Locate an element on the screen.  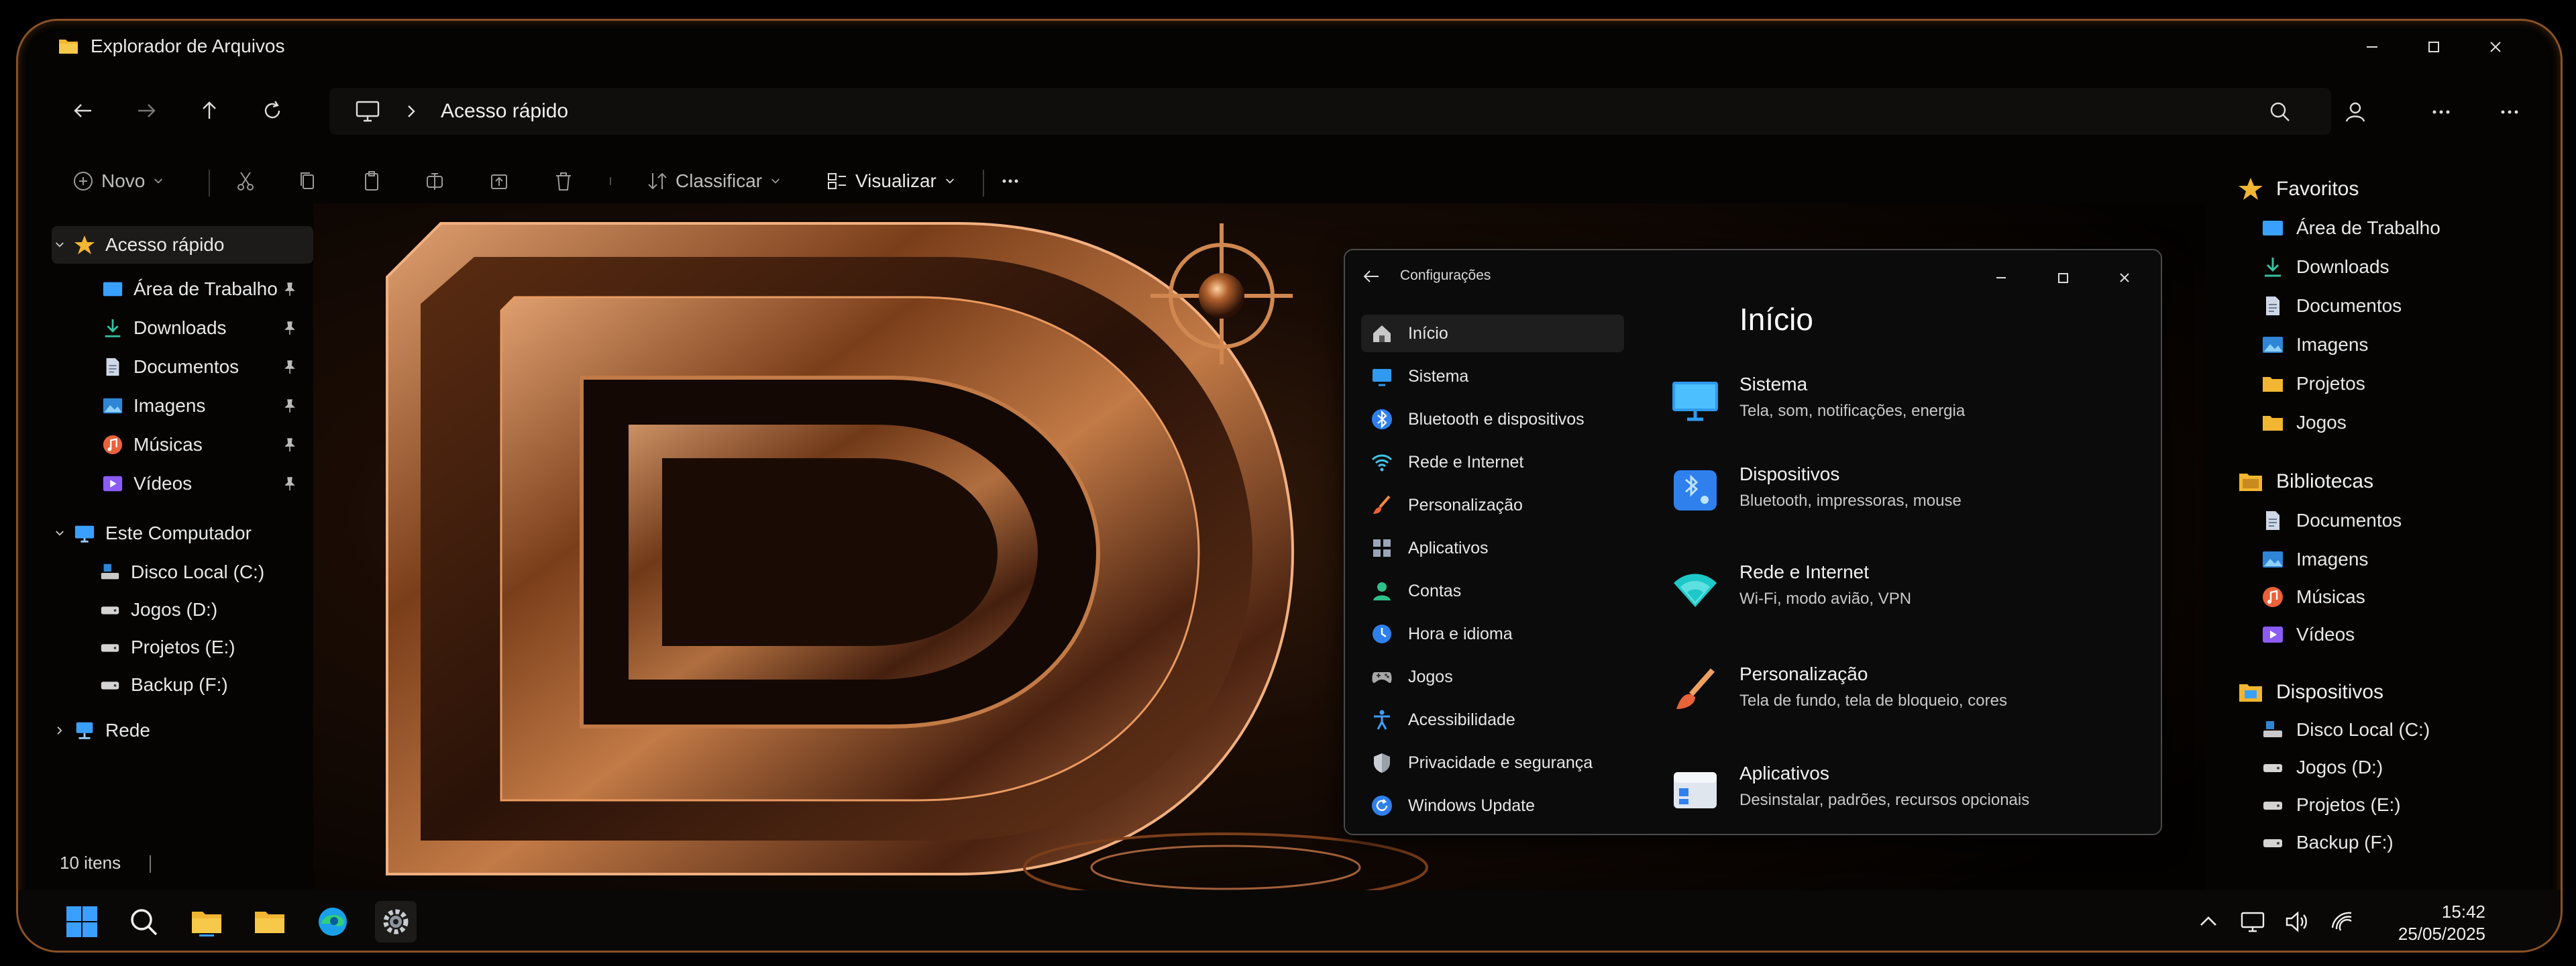
sidebar-item-drive-f: Backup (F:) is located at coordinates (182, 685).